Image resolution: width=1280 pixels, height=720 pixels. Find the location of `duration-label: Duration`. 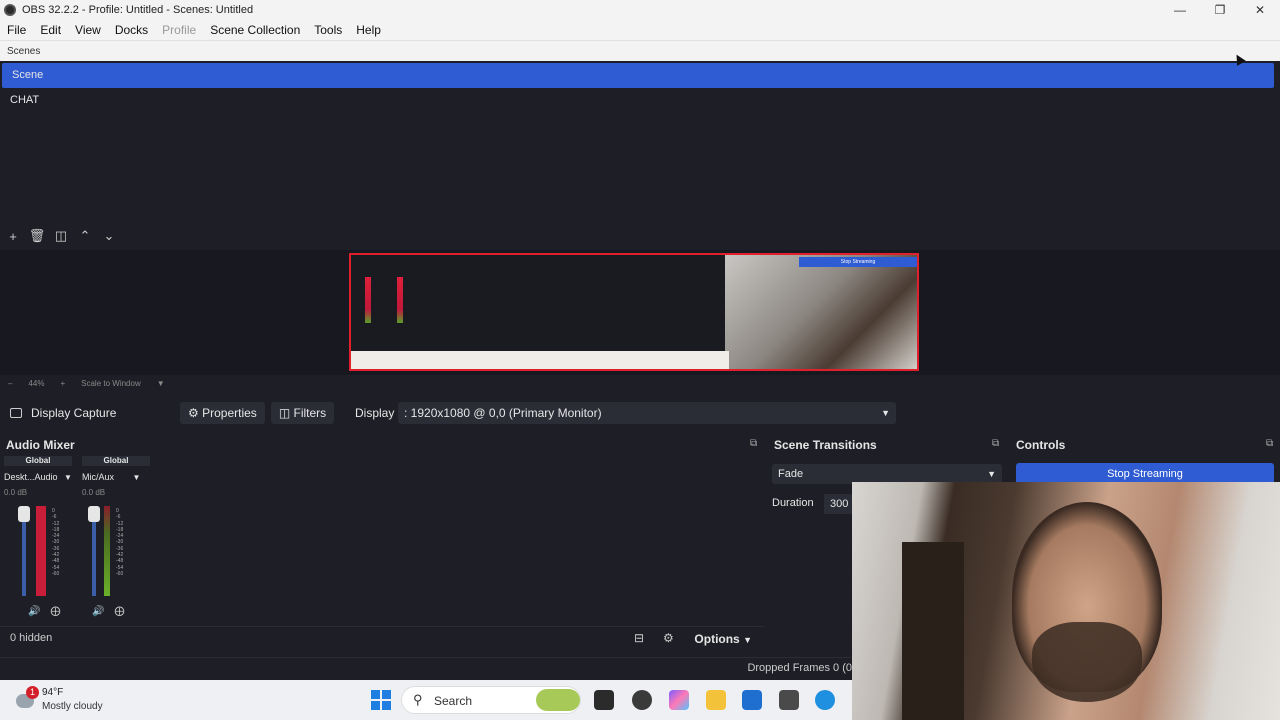

duration-label: Duration is located at coordinates (793, 503).